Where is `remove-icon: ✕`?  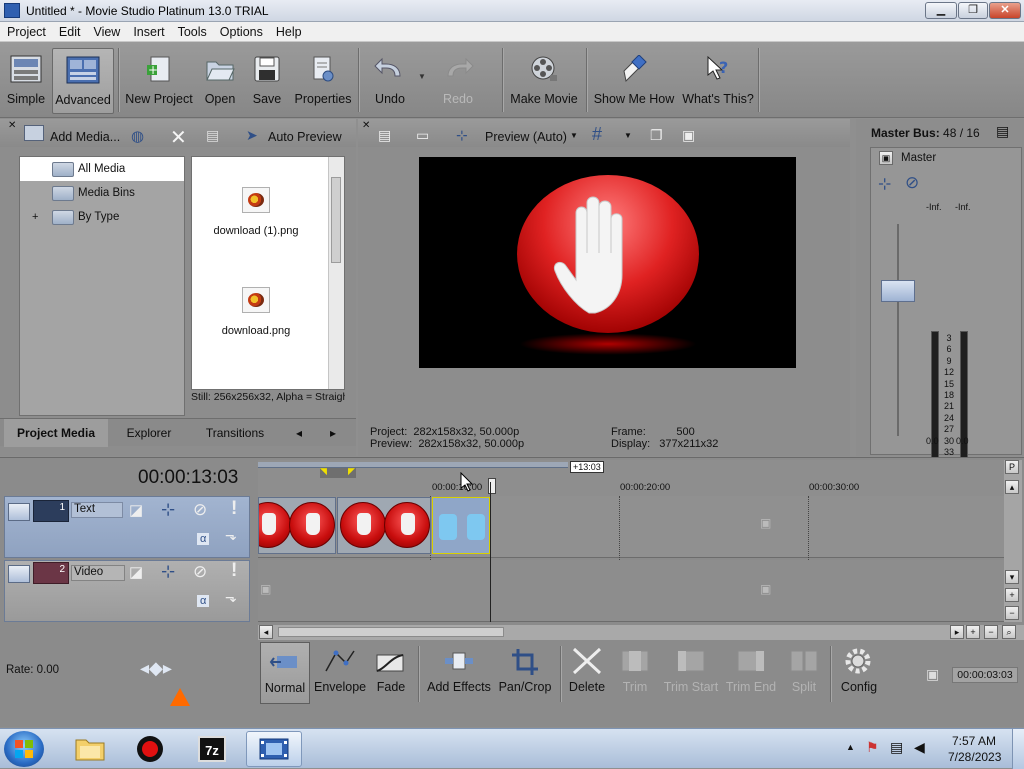
remove-icon: ✕ is located at coordinates (178, 137).